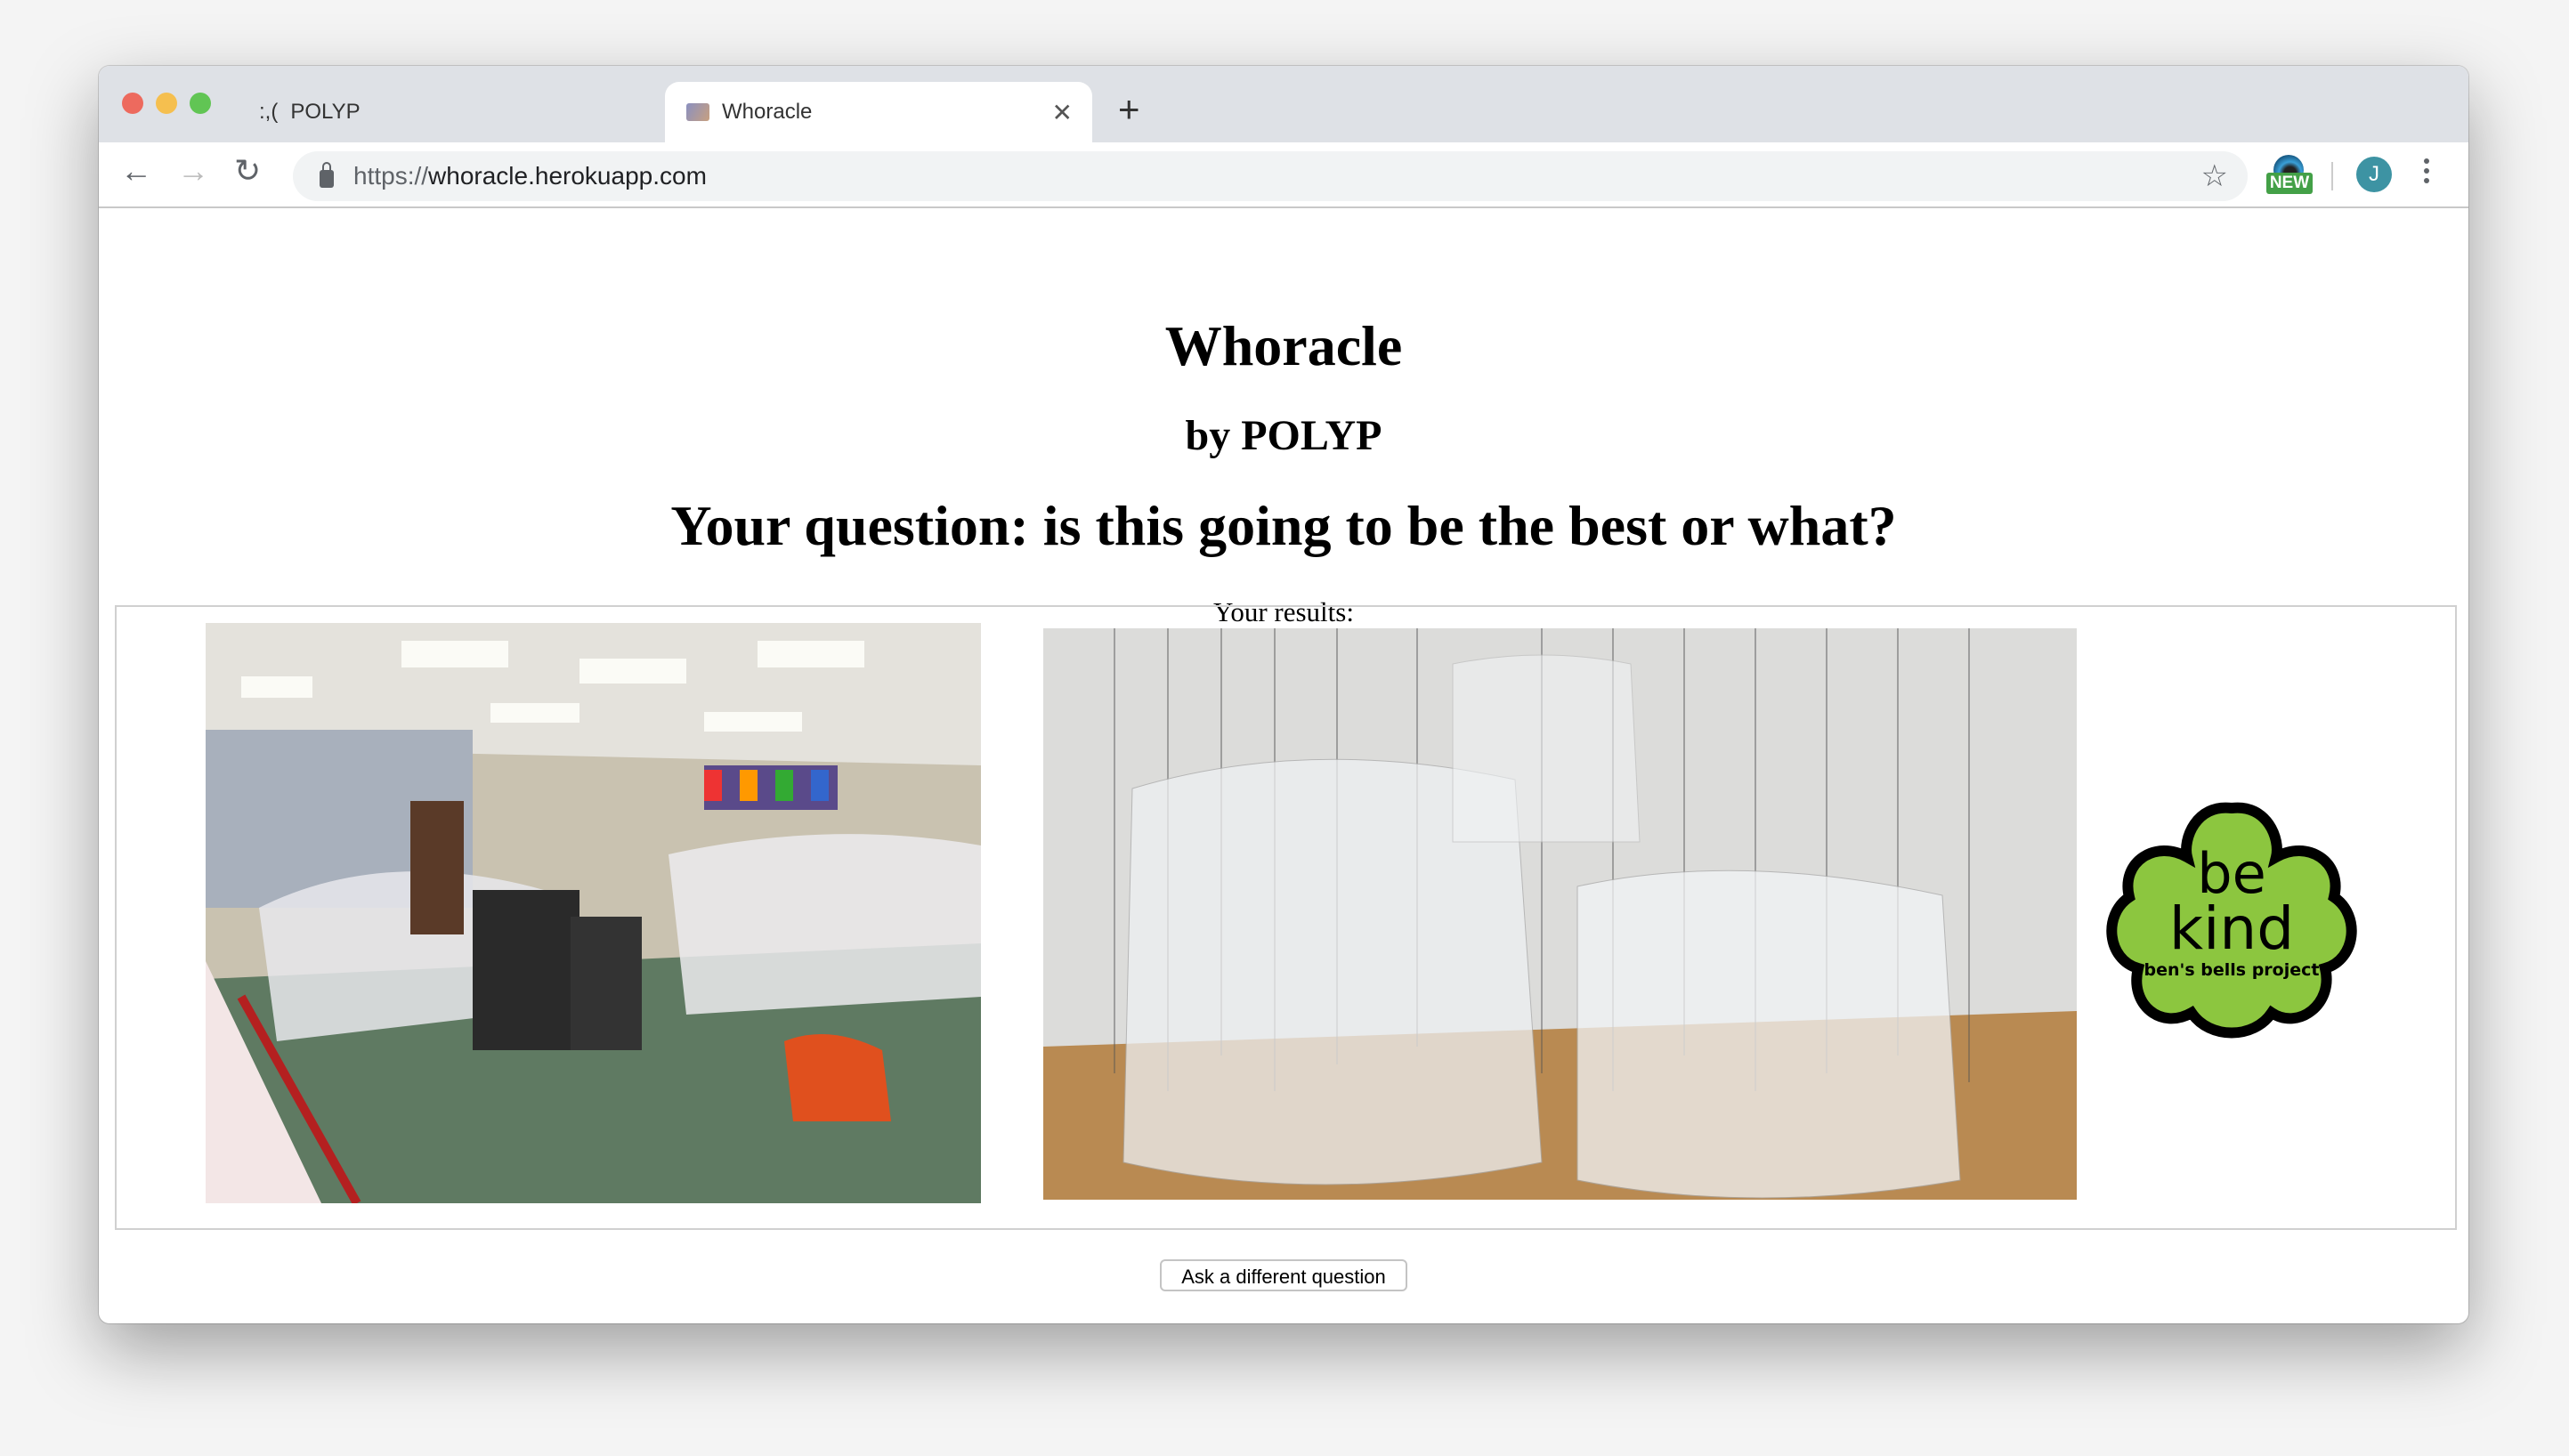 The height and width of the screenshot is (1456, 2569). I want to click on url-scheme: https://, so click(391, 176).